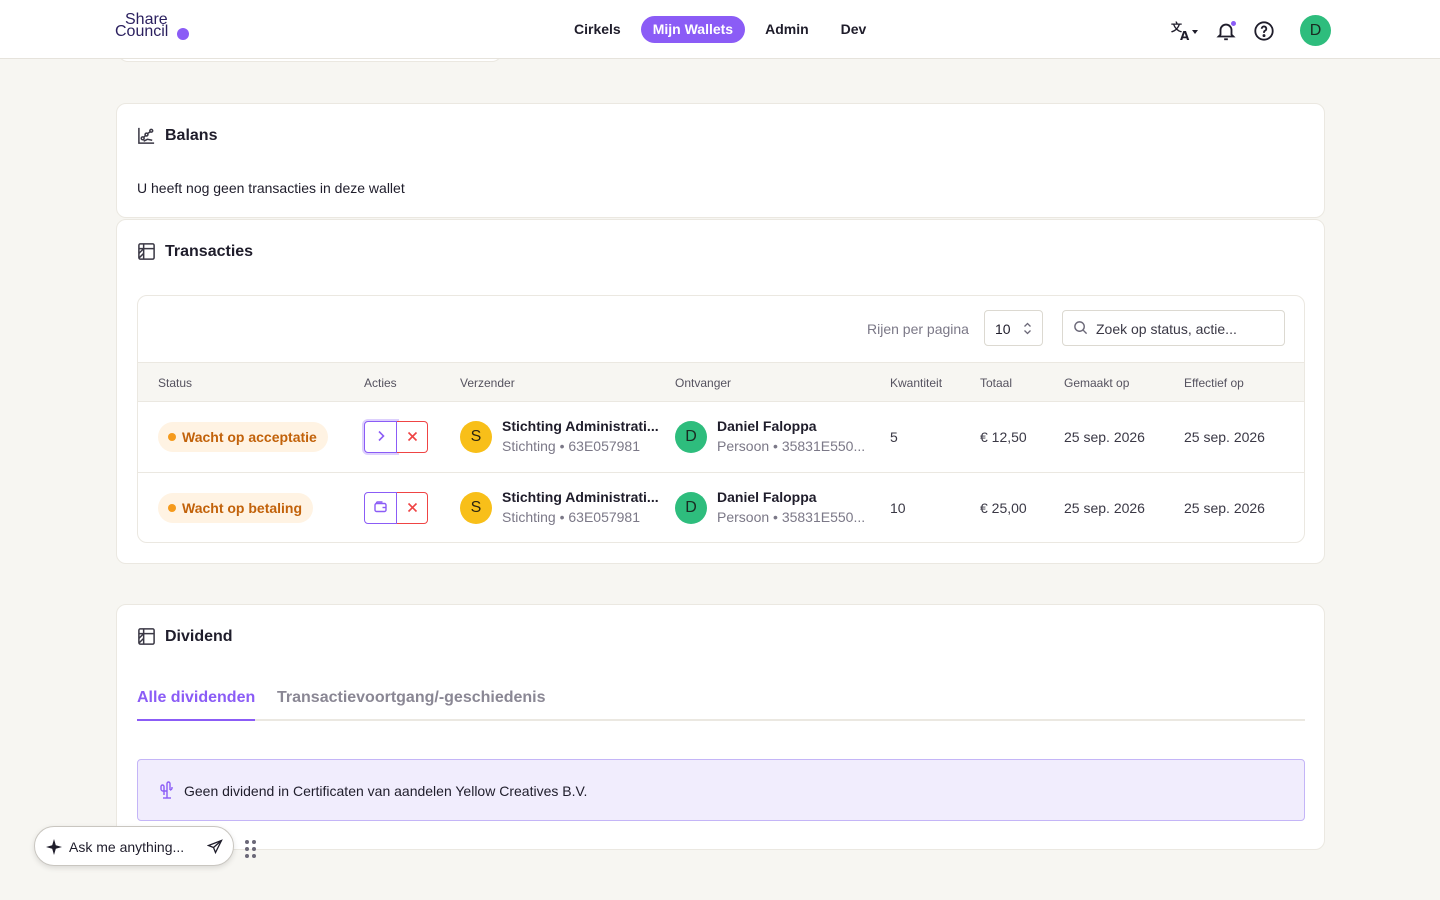 The height and width of the screenshot is (900, 1440). Describe the element at coordinates (1185, 35) in the screenshot. I see `svg-text: A` at that location.